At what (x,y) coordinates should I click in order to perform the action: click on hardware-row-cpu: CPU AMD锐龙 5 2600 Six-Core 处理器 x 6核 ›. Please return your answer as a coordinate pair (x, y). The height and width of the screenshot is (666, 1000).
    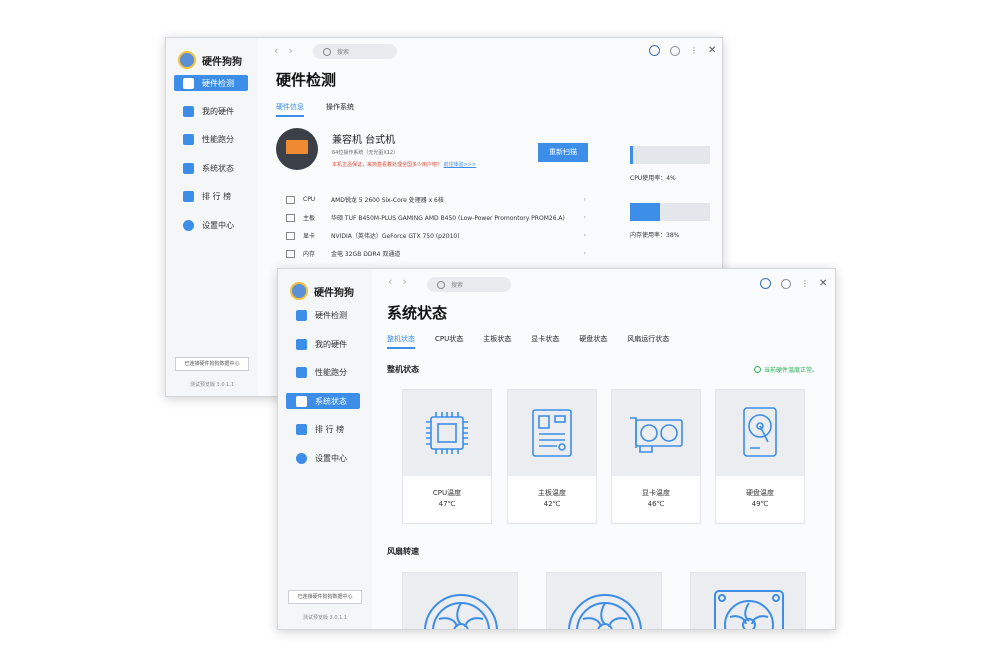
    Looking at the image, I should click on (436, 199).